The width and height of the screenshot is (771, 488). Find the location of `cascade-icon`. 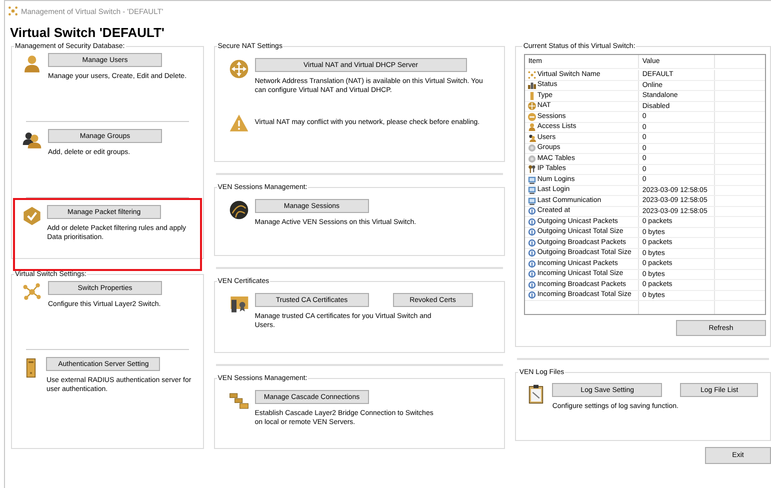

cascade-icon is located at coordinates (238, 401).